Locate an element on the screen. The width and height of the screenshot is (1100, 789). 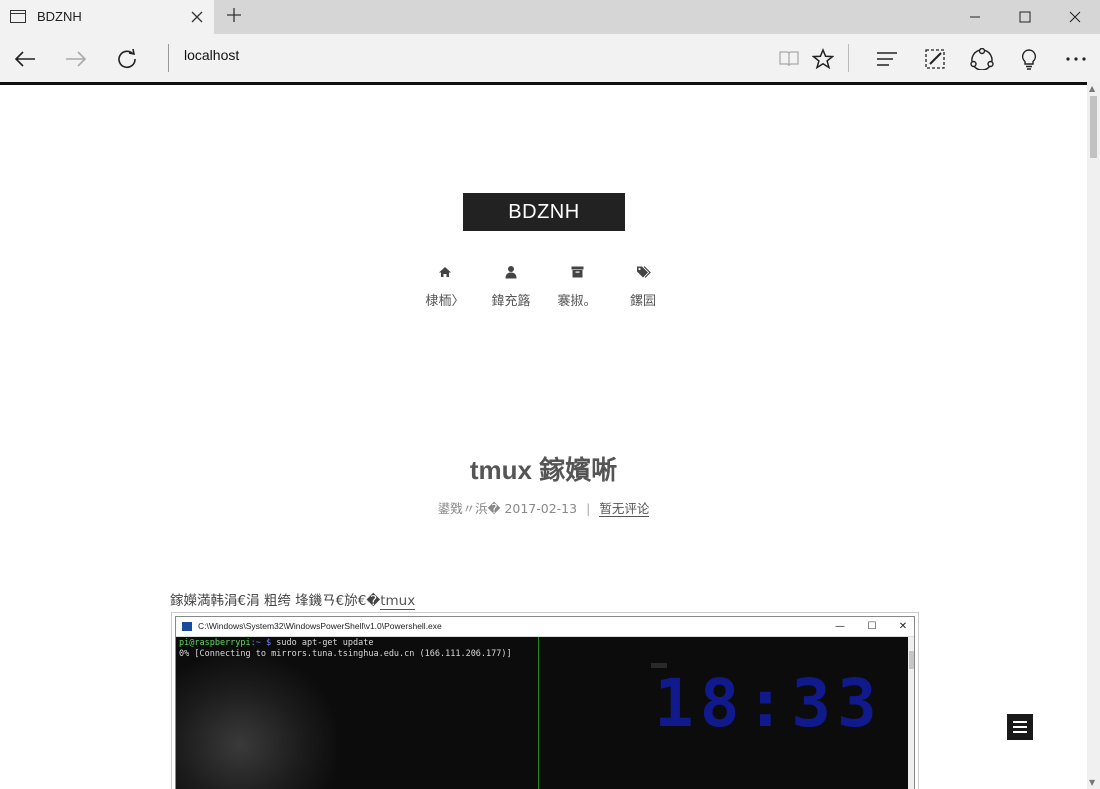
tmux-pane-divider is located at coordinates (538, 713).